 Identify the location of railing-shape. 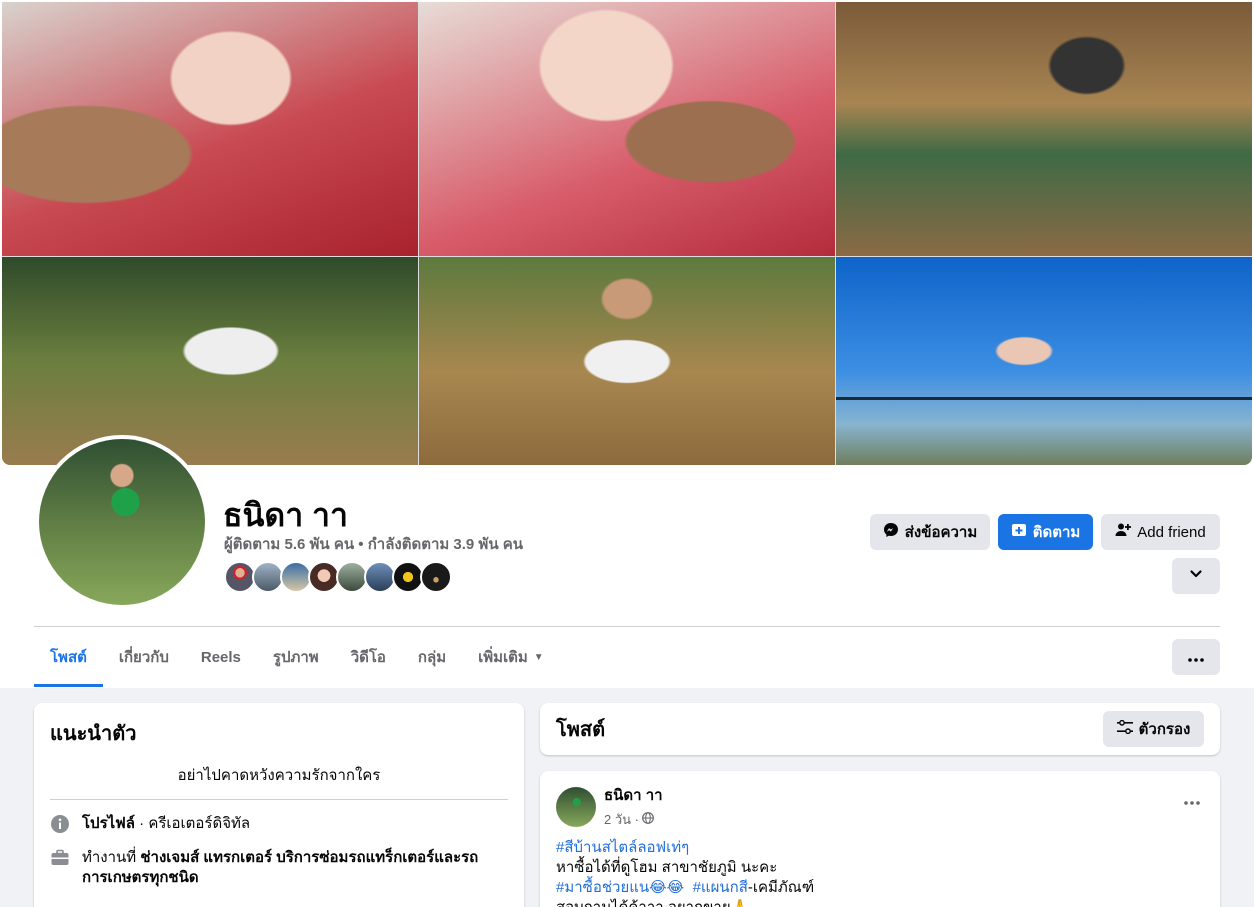
(1044, 398).